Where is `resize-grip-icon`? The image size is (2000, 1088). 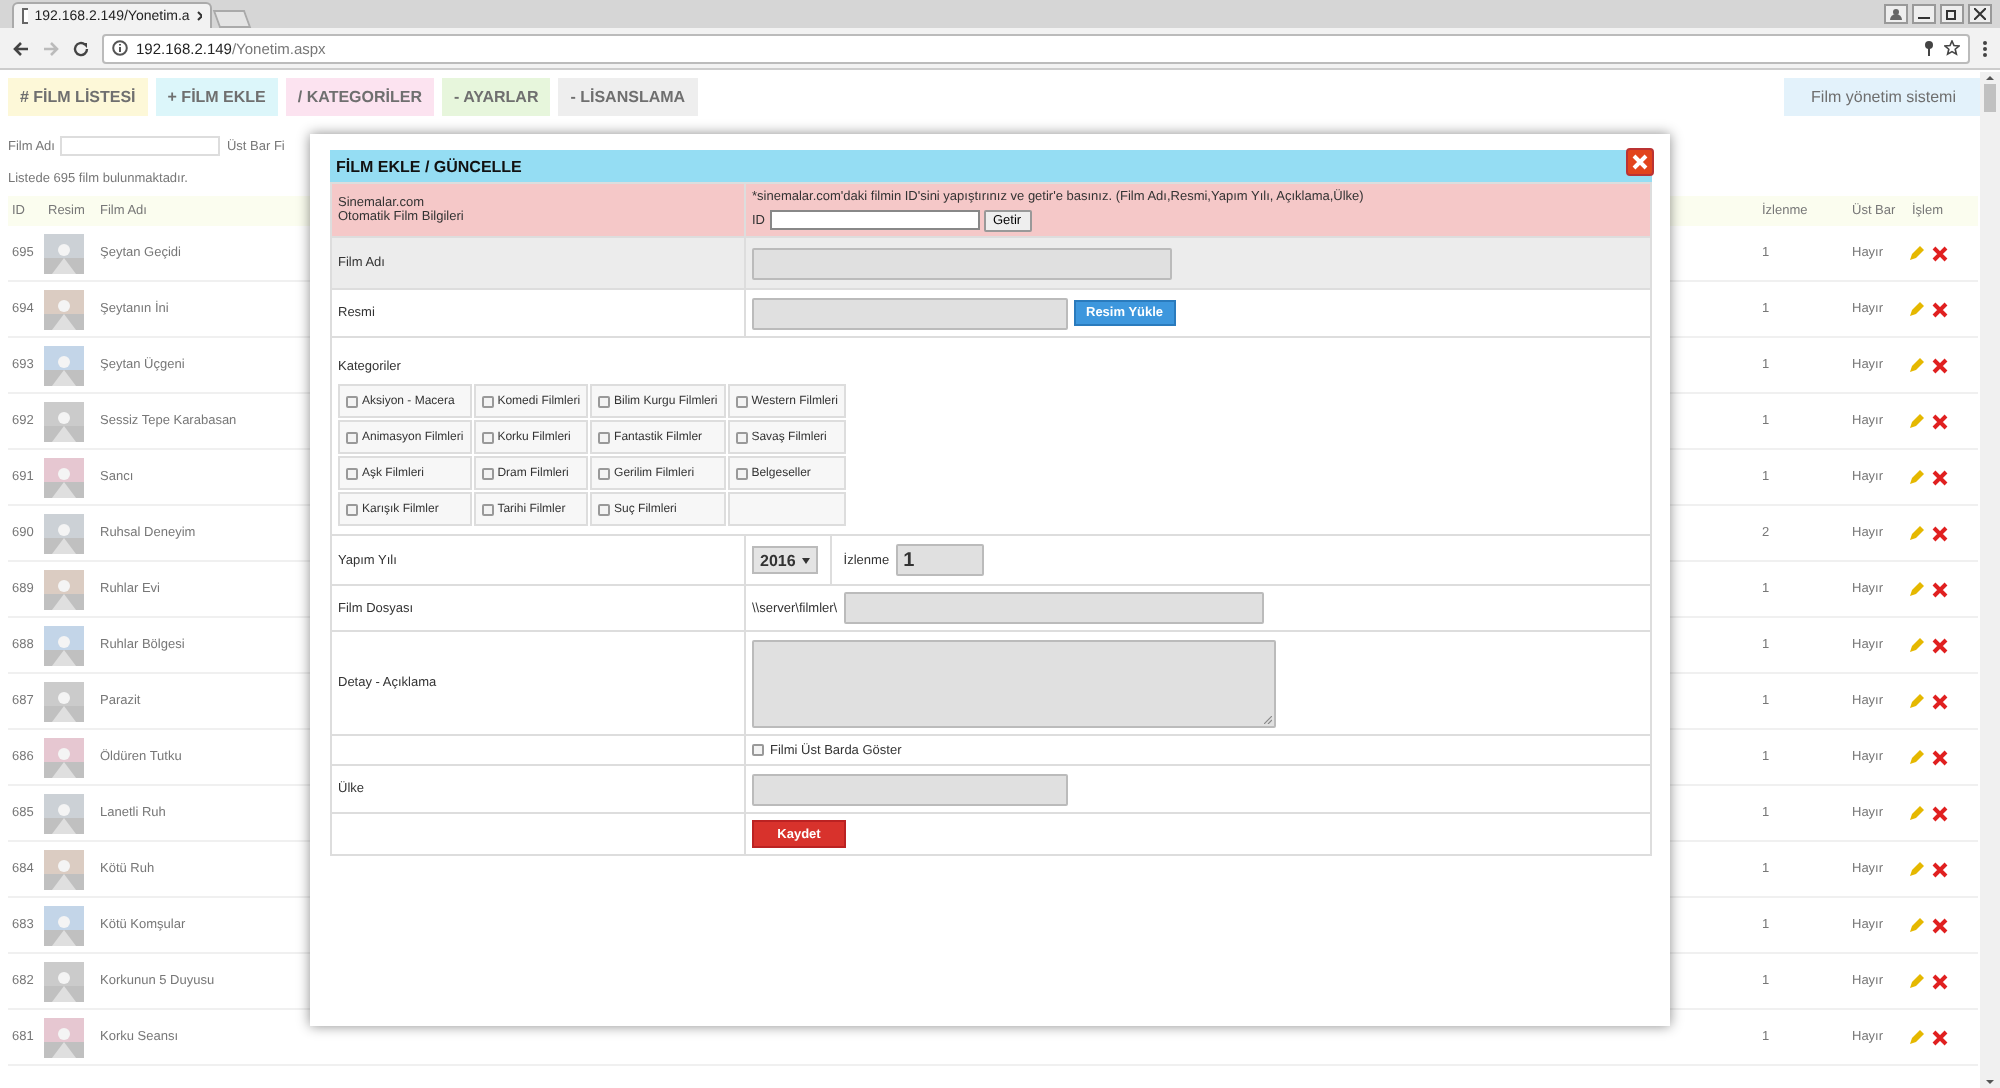 resize-grip-icon is located at coordinates (1268, 719).